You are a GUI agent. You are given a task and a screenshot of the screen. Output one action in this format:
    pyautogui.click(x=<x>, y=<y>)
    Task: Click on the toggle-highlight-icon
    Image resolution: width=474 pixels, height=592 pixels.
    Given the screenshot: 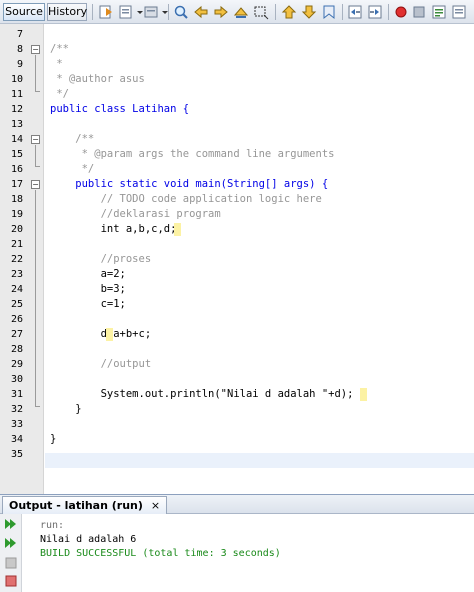 What is the action you would take?
    pyautogui.click(x=241, y=12)
    